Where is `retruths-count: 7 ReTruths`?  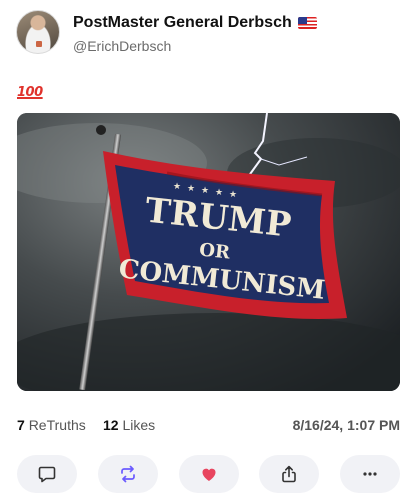 retruths-count: 7 ReTruths is located at coordinates (51, 425).